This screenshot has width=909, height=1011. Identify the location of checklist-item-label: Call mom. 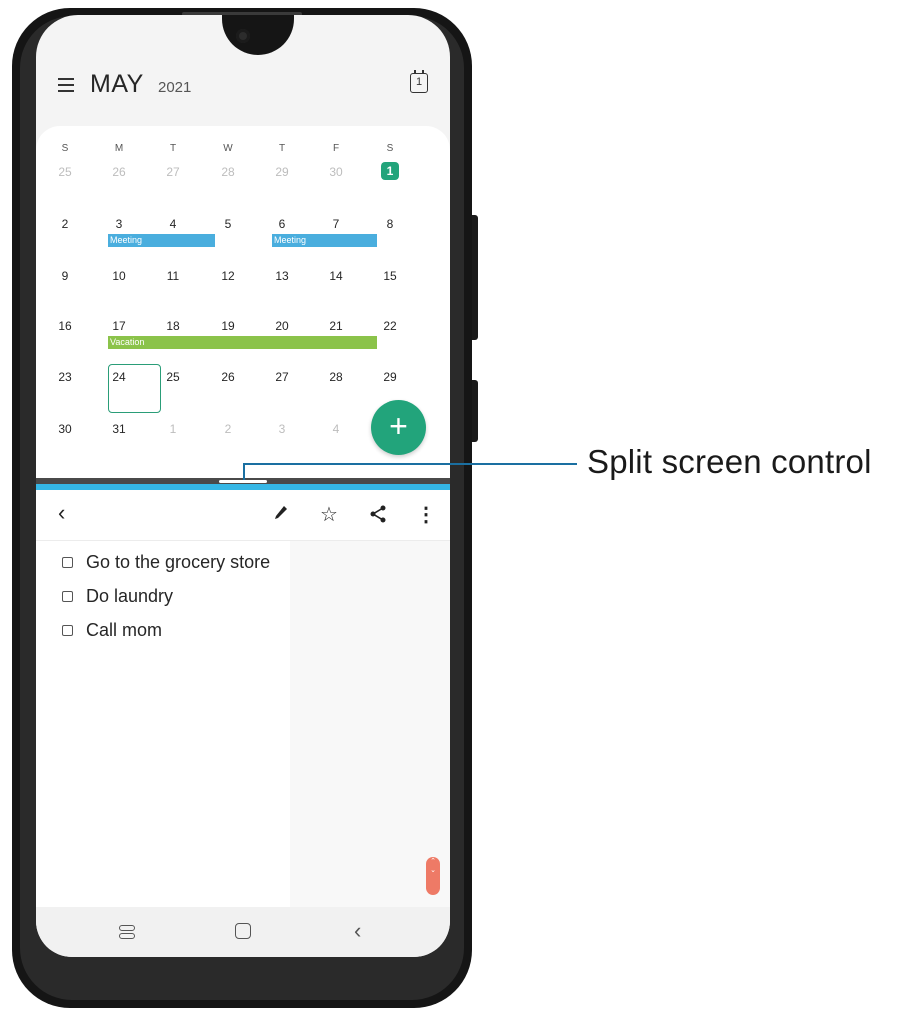
(124, 630).